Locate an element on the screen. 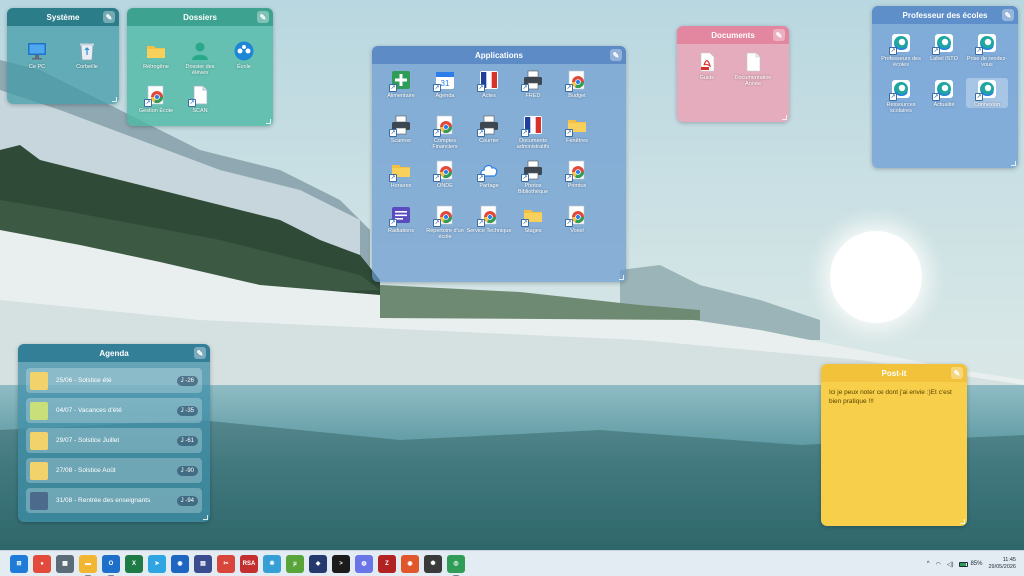 Image resolution: width=1024 pixels, height=576 pixels. fence-header: Post-it ✎ is located at coordinates (894, 373).